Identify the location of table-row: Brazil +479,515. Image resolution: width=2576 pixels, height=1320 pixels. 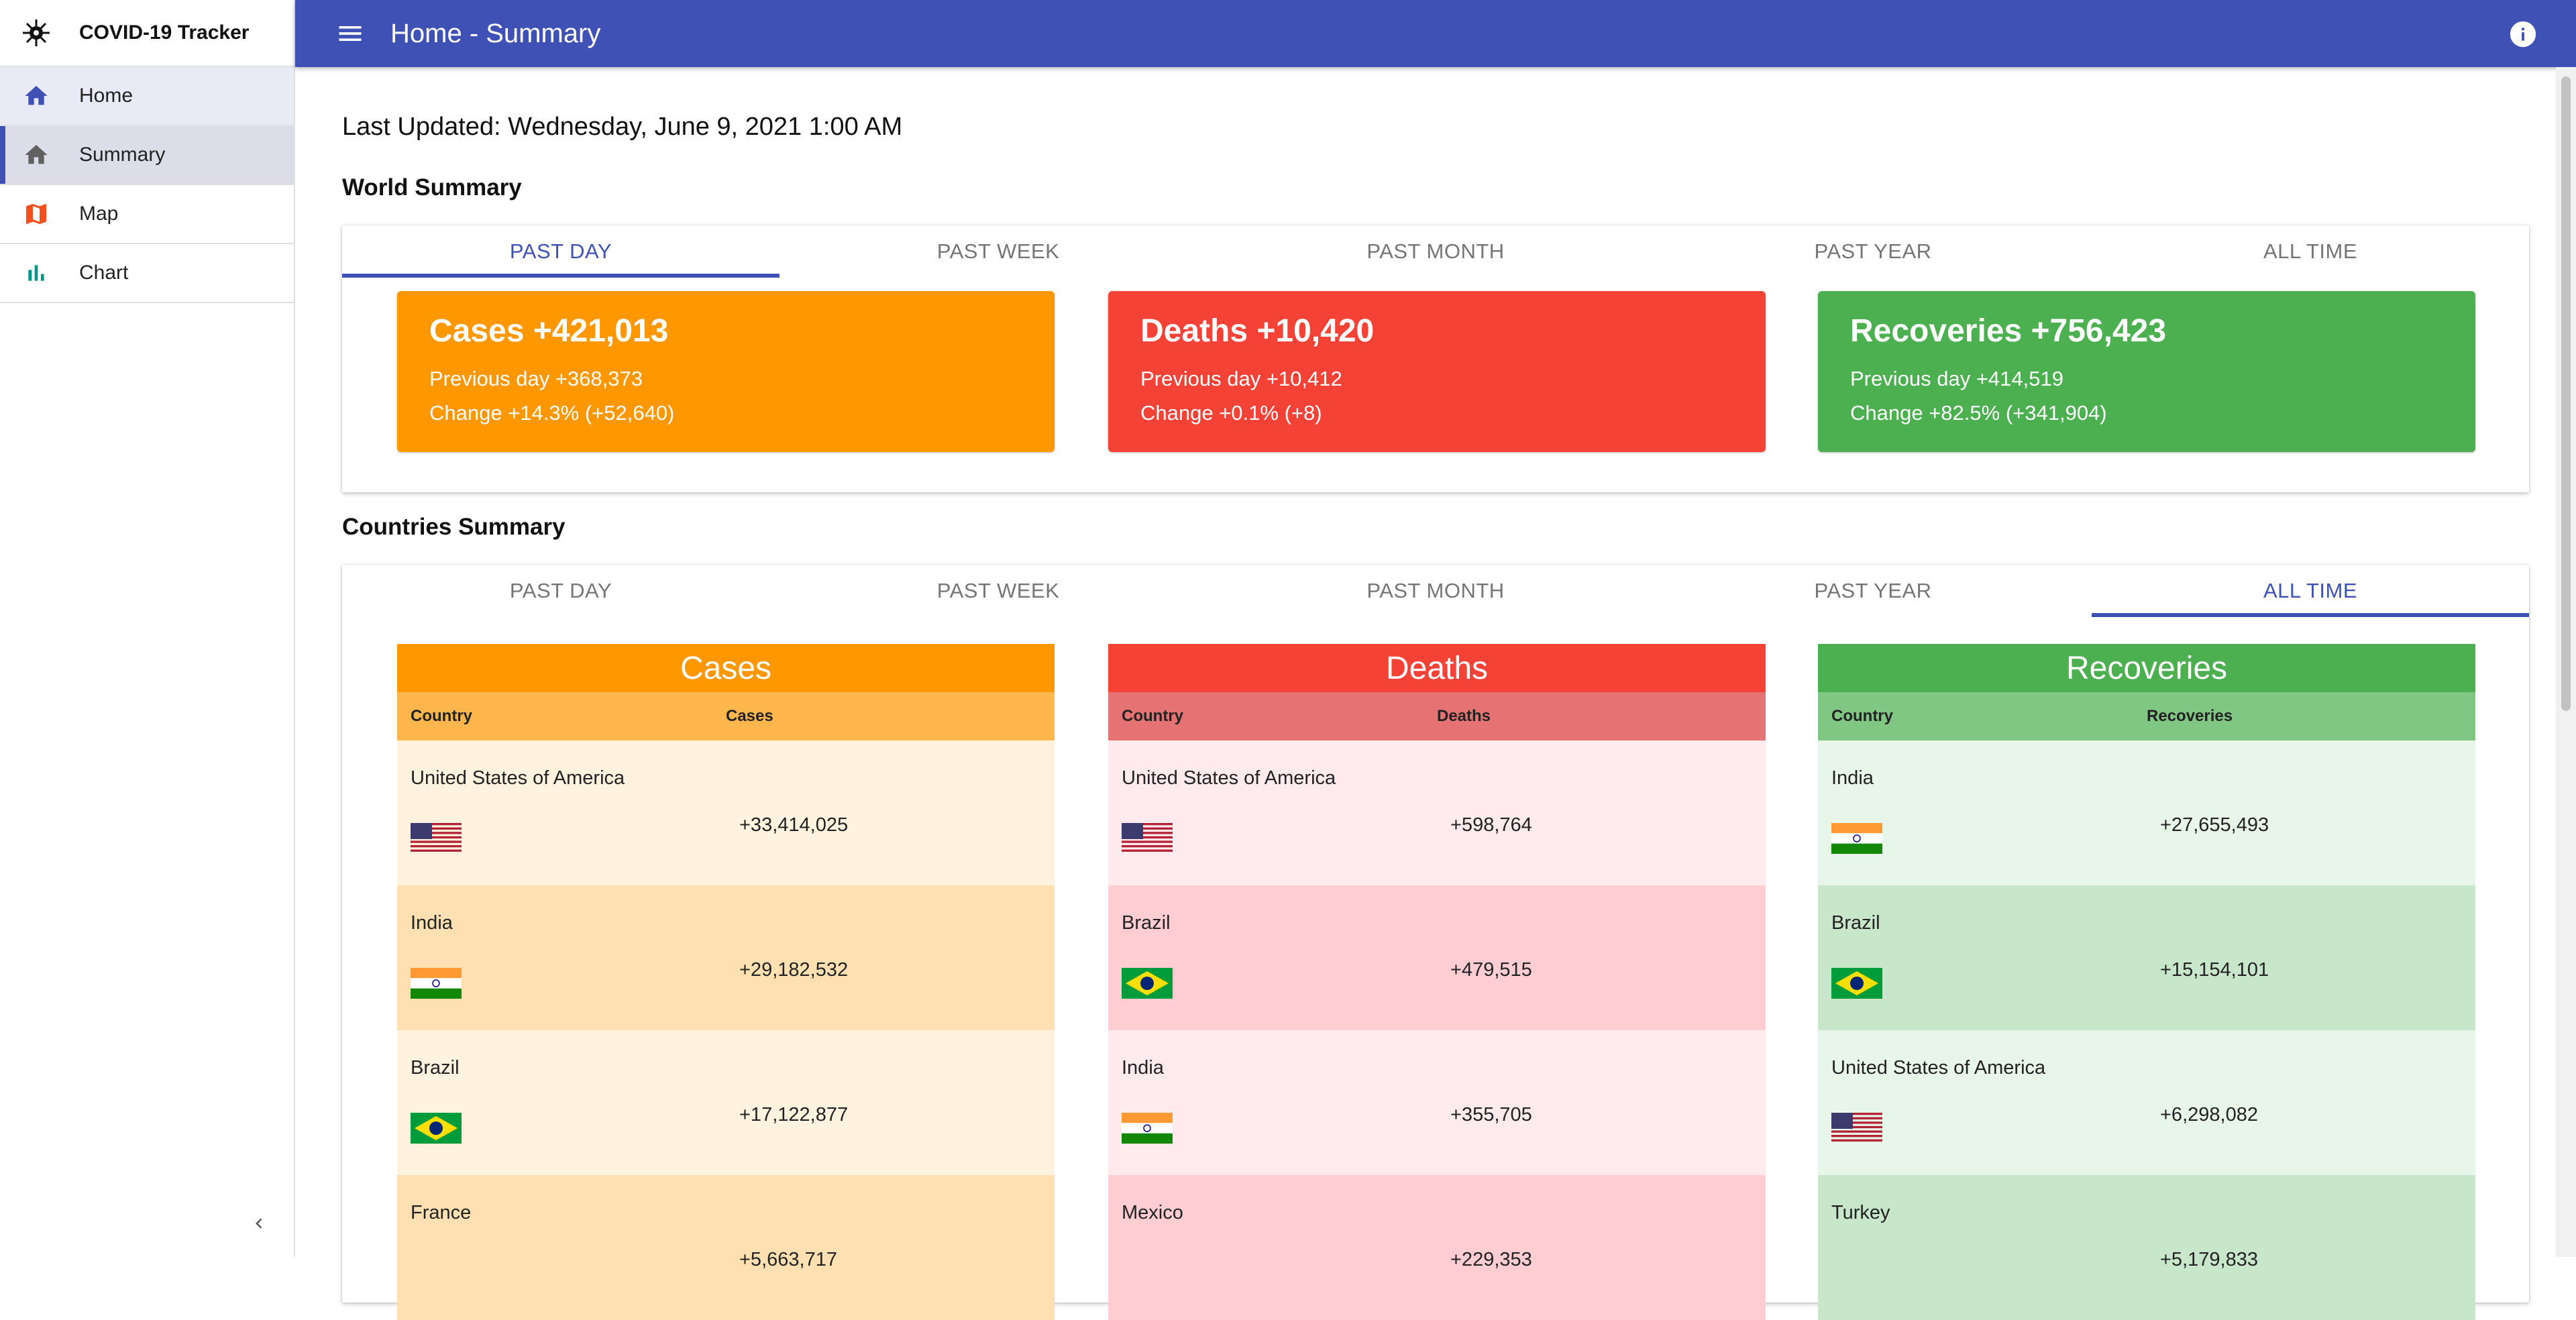
(1437, 957).